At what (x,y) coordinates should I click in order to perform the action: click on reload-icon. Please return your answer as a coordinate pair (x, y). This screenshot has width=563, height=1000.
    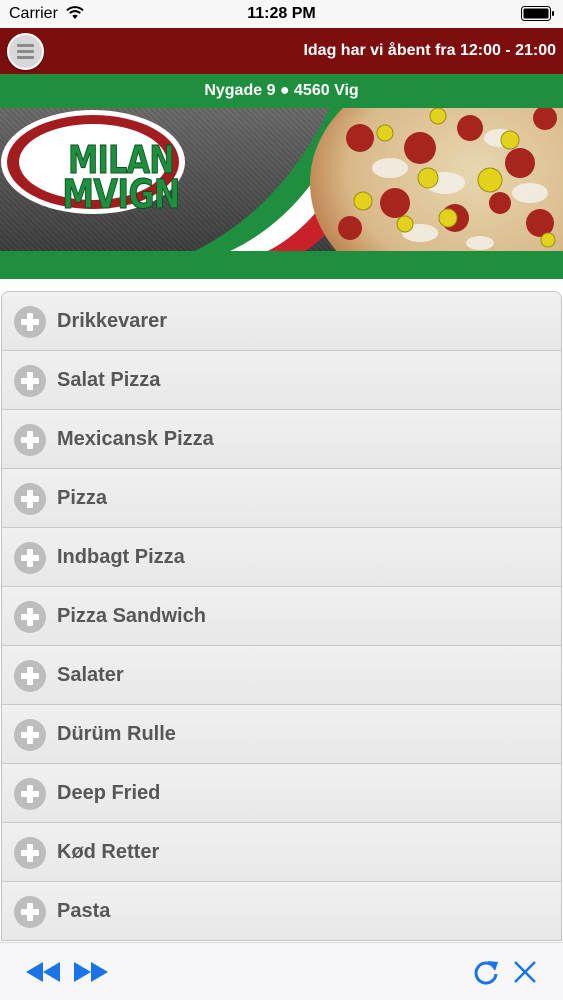
    Looking at the image, I should click on (486, 972).